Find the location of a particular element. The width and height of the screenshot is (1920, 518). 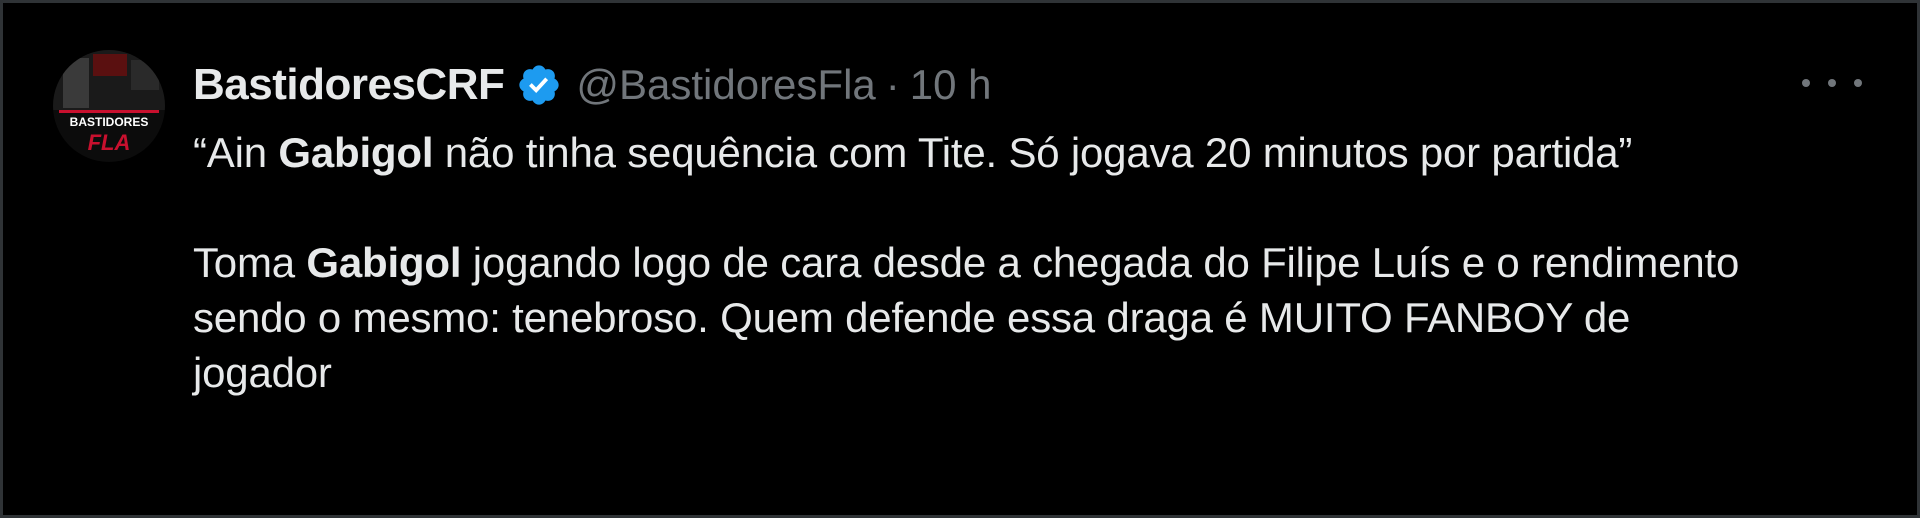

paragraph-1-bold: Gabigol is located at coordinates (356, 152).